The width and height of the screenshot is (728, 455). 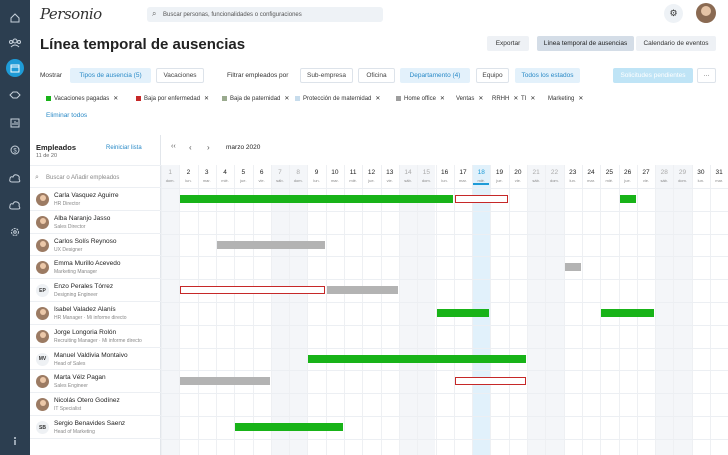 What do you see at coordinates (83, 286) in the screenshot?
I see `employee-name: Enzo Perales Tórrez` at bounding box center [83, 286].